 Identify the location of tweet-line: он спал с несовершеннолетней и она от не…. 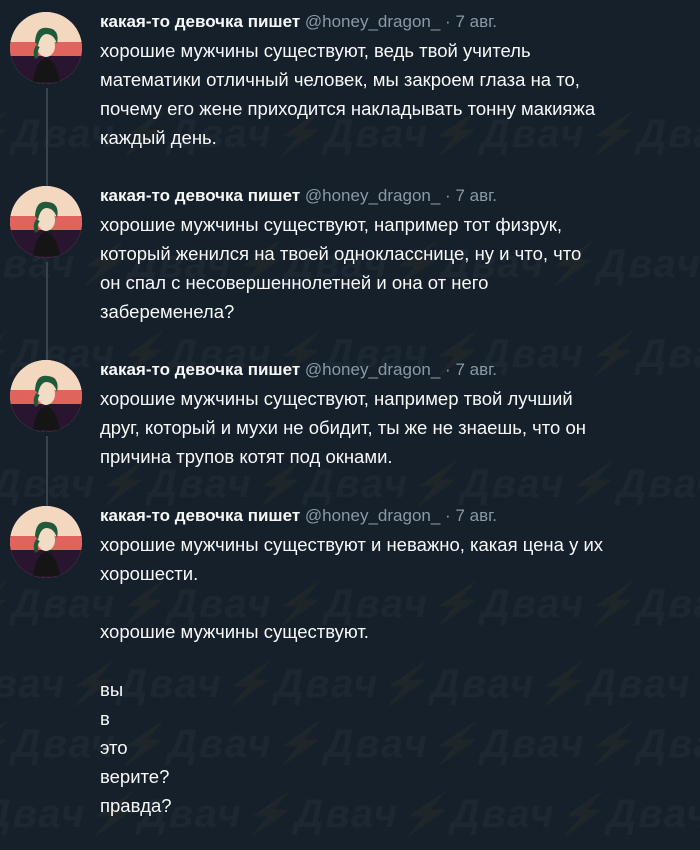
(294, 282).